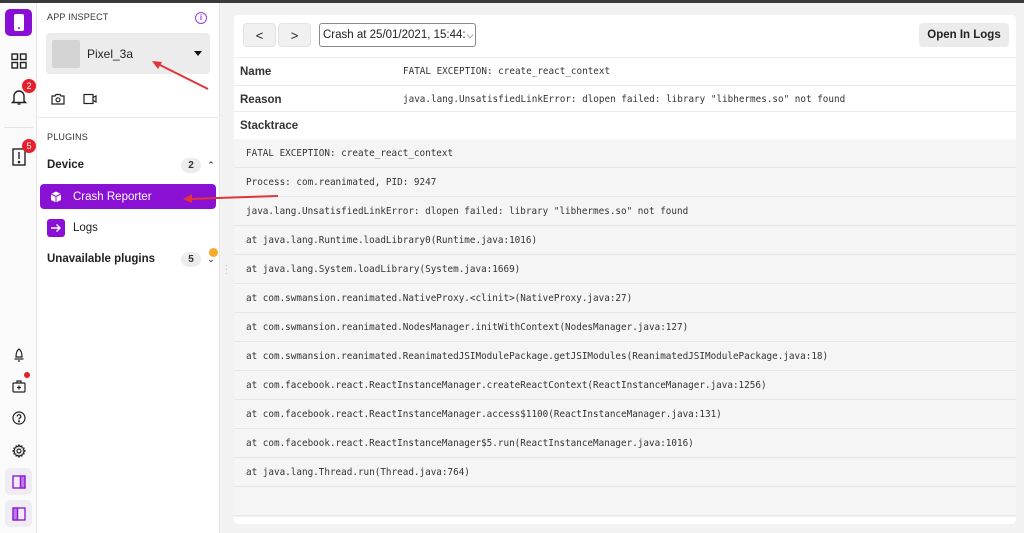  Describe the element at coordinates (625, 182) in the screenshot. I see `stacktrace-line: Process: com.reanimated, PID: 9247` at that location.